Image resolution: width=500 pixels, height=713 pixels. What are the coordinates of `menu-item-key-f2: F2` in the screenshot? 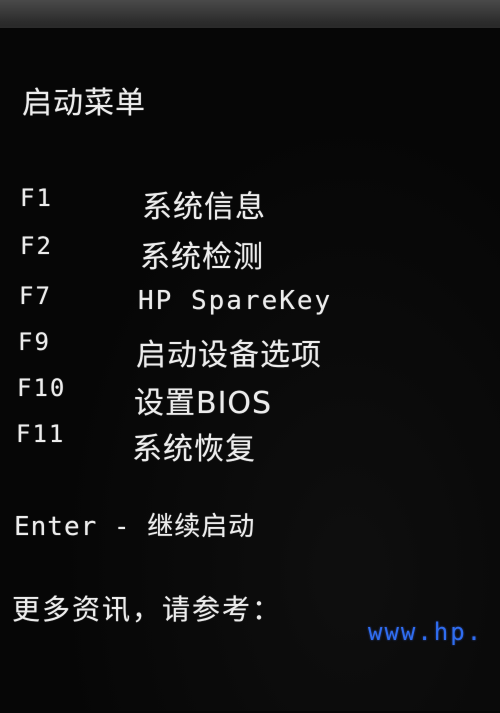 It's located at (36, 246).